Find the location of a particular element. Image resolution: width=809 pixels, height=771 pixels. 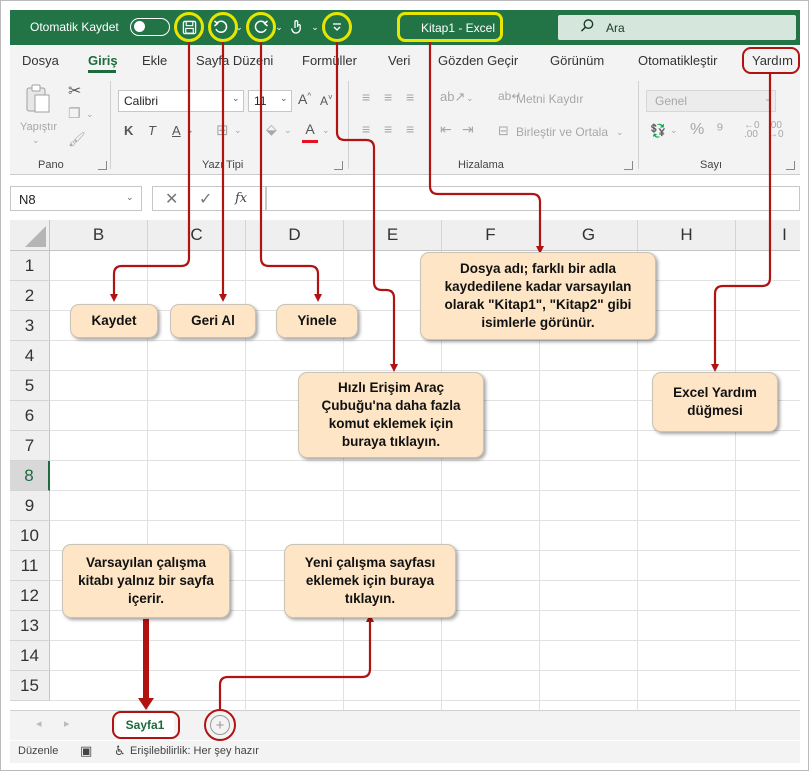

align-right-icon: ≡ is located at coordinates (410, 129).